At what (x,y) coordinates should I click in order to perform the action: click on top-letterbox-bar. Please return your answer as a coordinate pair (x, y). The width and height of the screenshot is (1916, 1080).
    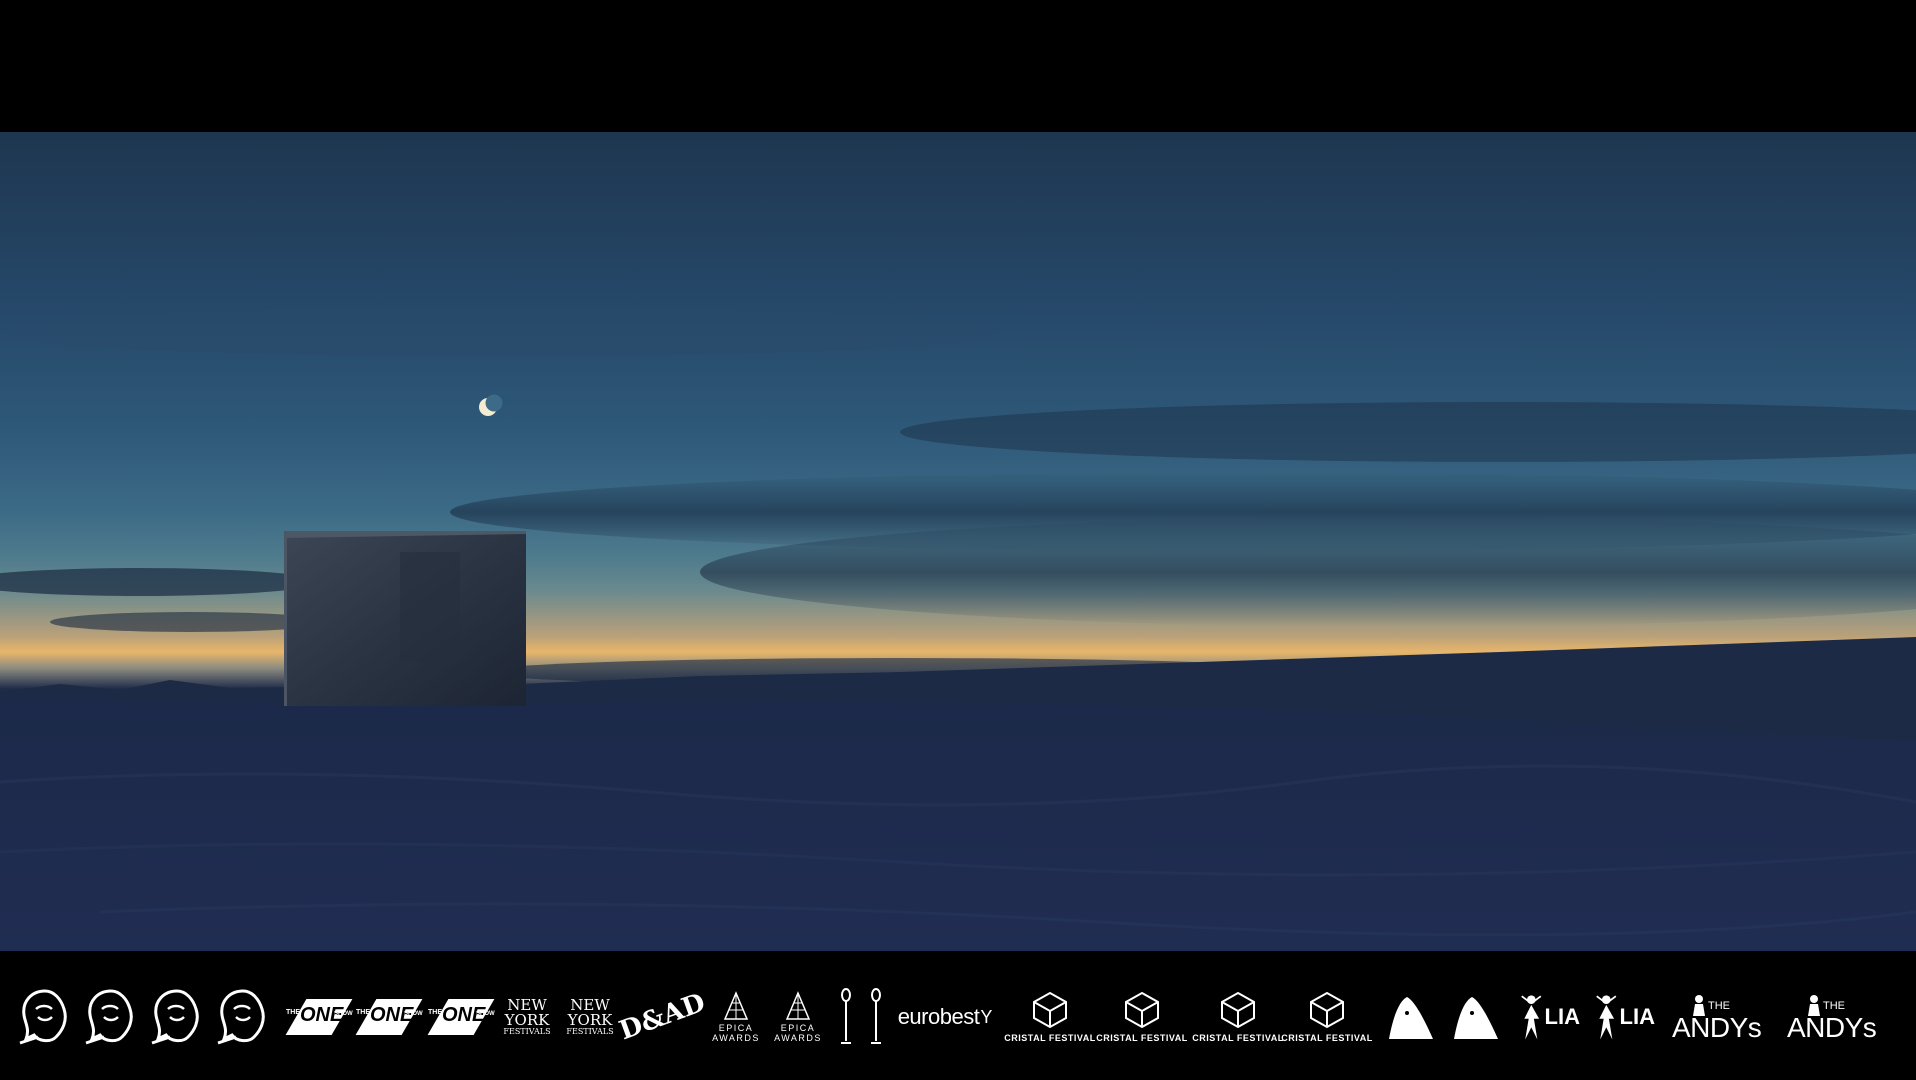
    Looking at the image, I should click on (958, 66).